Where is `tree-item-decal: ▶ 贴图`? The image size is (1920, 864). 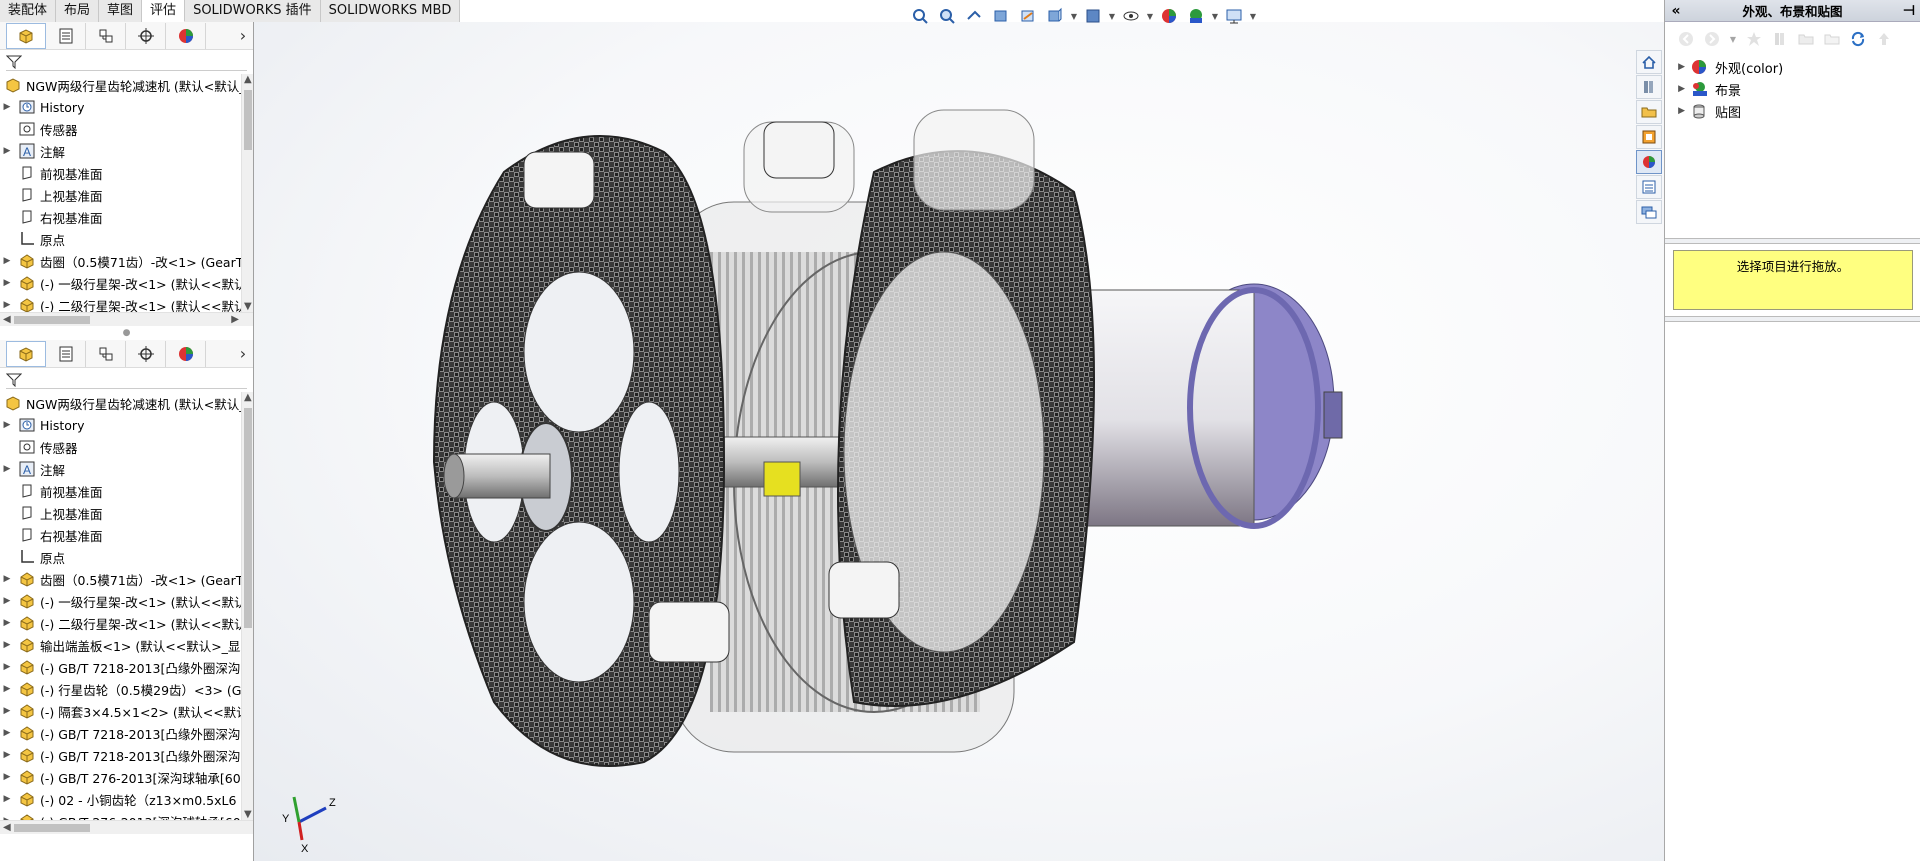 tree-item-decal: ▶ 贴图 is located at coordinates (1792, 111).